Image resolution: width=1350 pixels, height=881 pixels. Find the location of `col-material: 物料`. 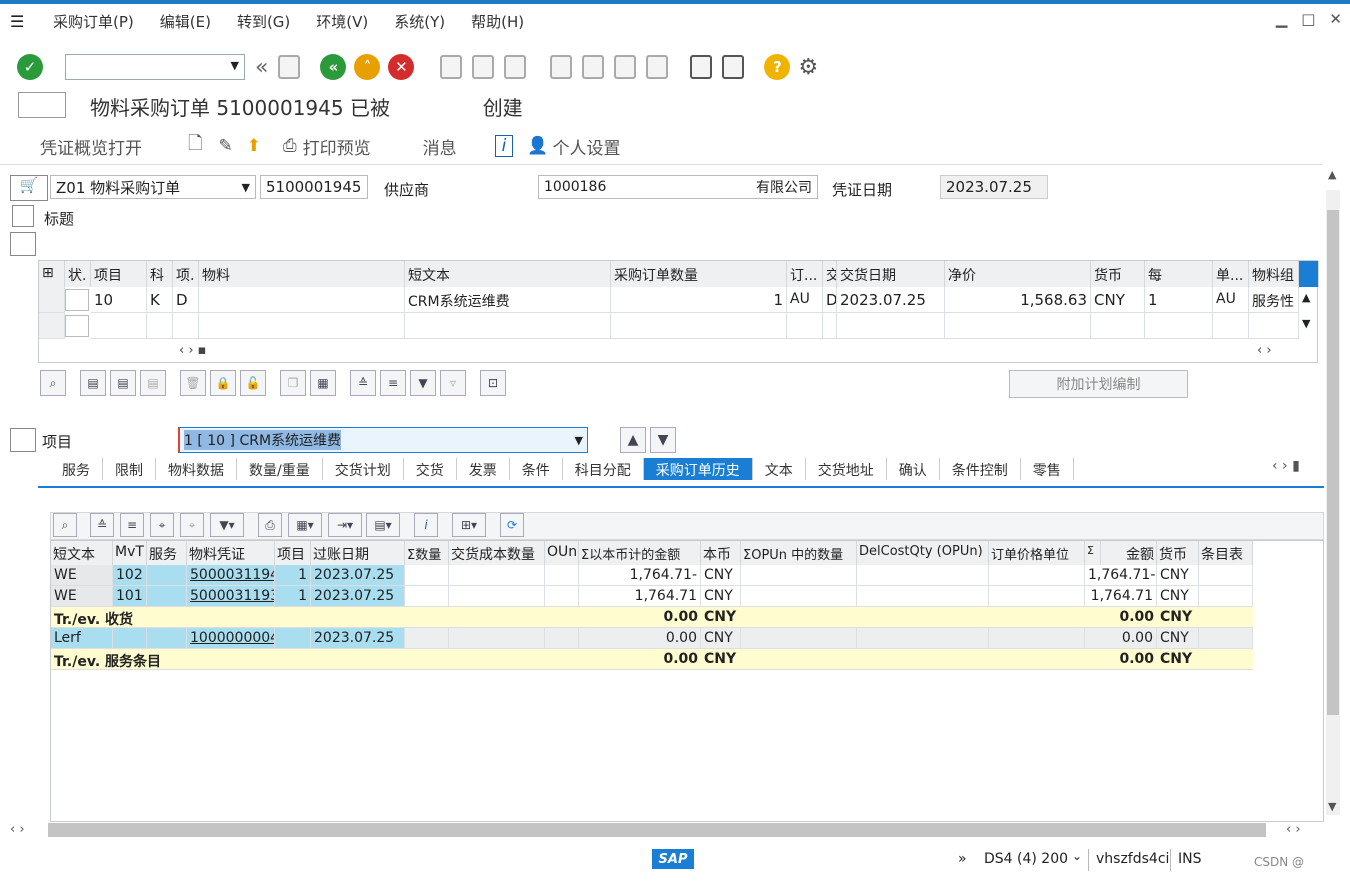

col-material: 物料 is located at coordinates (302, 274).